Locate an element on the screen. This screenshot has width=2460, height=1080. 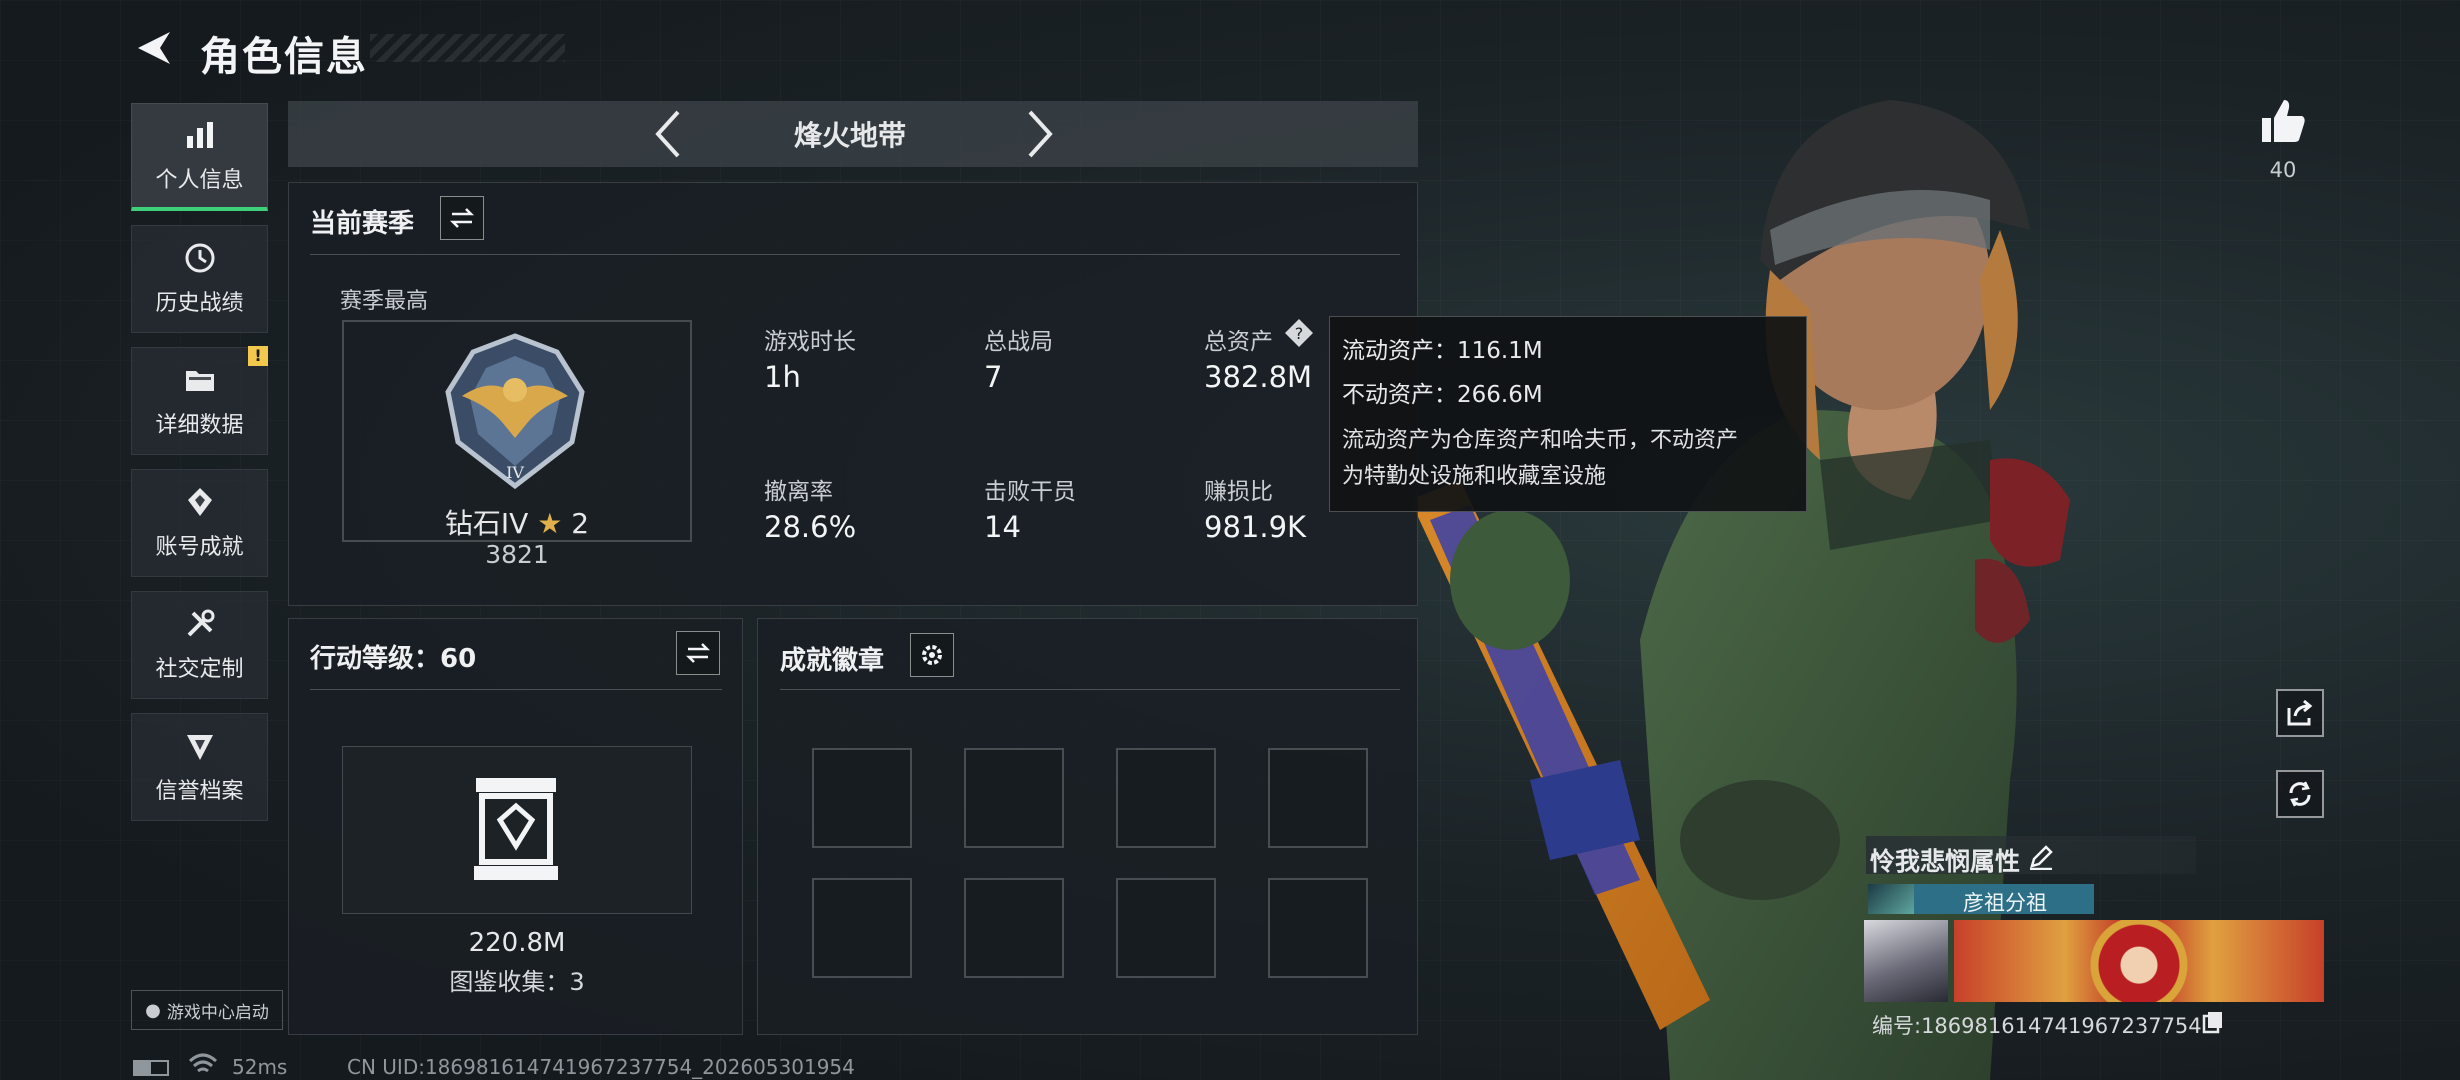
stat-label: 撤离率 is located at coordinates (798, 492).